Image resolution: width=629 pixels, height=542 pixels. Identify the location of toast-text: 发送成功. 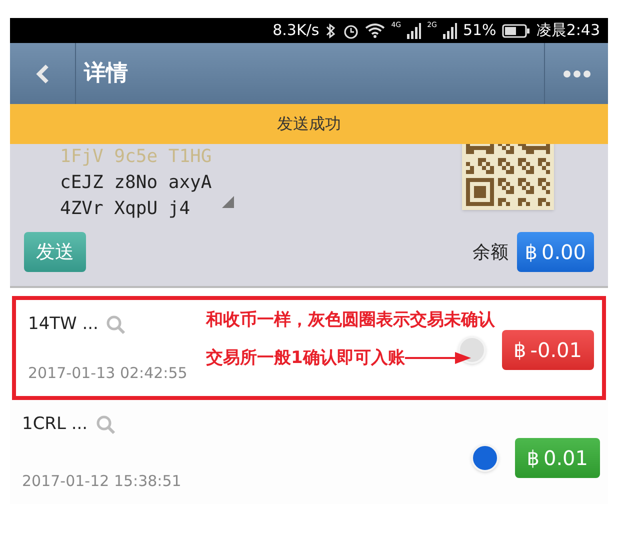
(309, 124).